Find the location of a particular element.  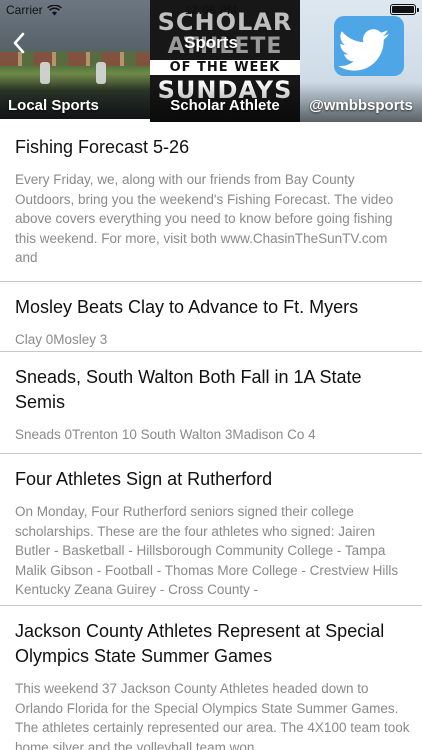

article-summary: Clay 0Mosley 3 is located at coordinates (61, 339).